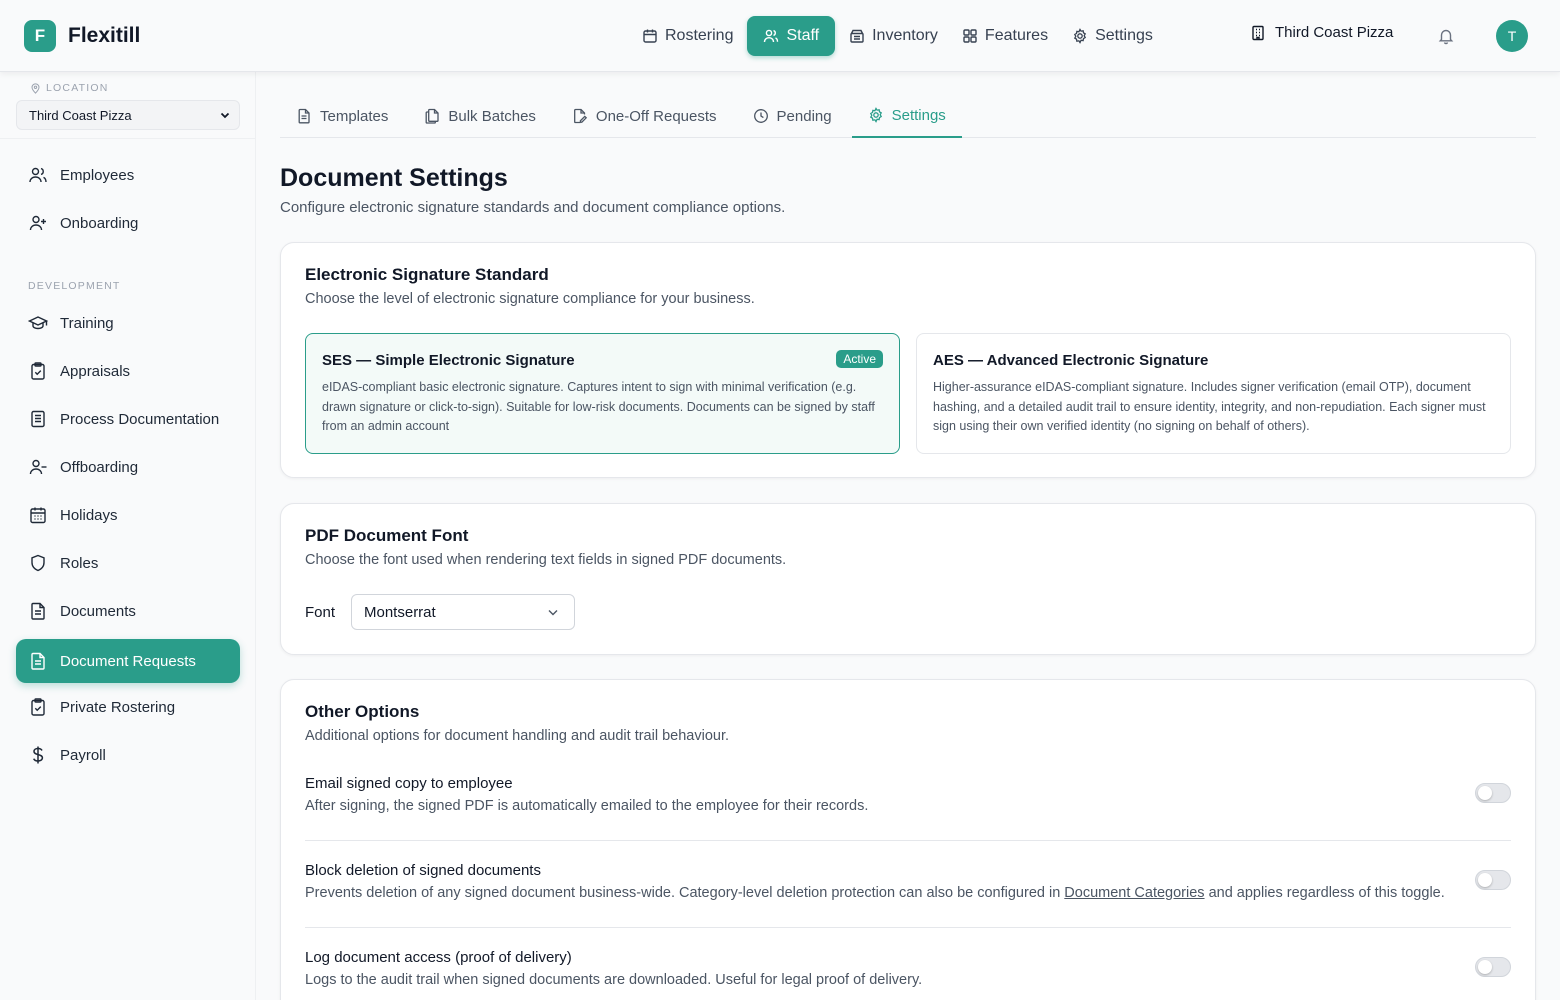 This screenshot has width=1560, height=1000. What do you see at coordinates (80, 115) in the screenshot?
I see `location-select-value: Third Coast Pizza` at bounding box center [80, 115].